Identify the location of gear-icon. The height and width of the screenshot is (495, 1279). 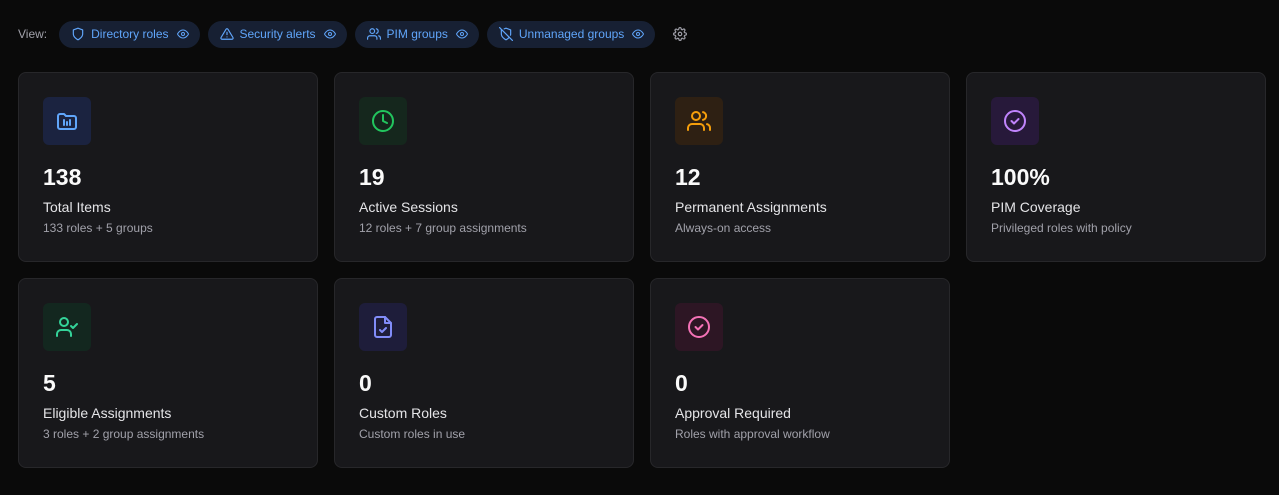
(680, 34).